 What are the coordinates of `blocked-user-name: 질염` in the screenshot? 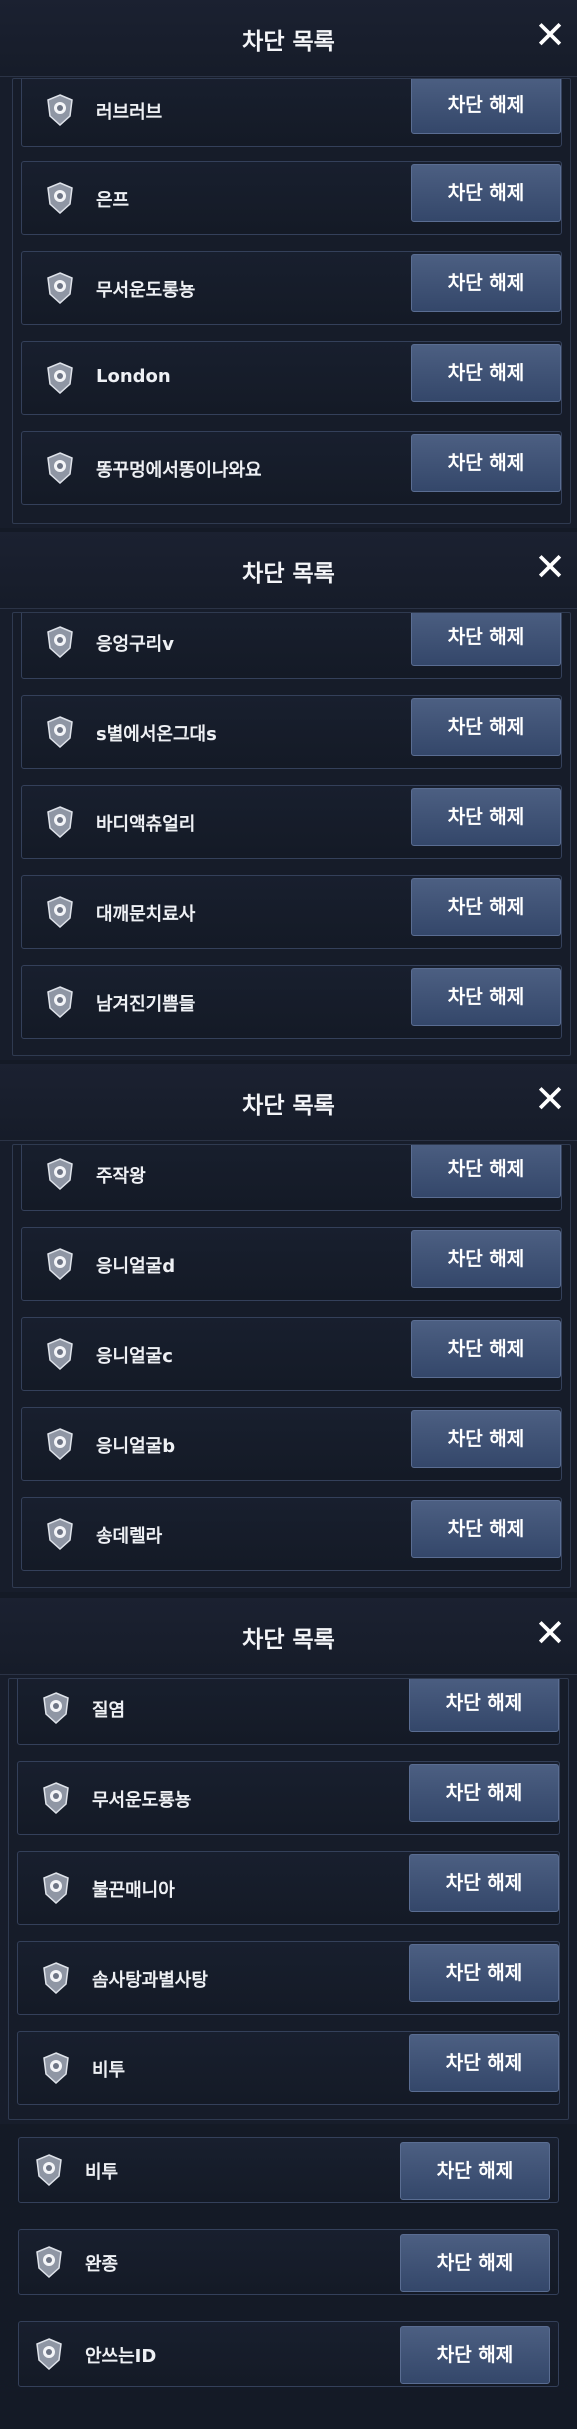 It's located at (109, 1710).